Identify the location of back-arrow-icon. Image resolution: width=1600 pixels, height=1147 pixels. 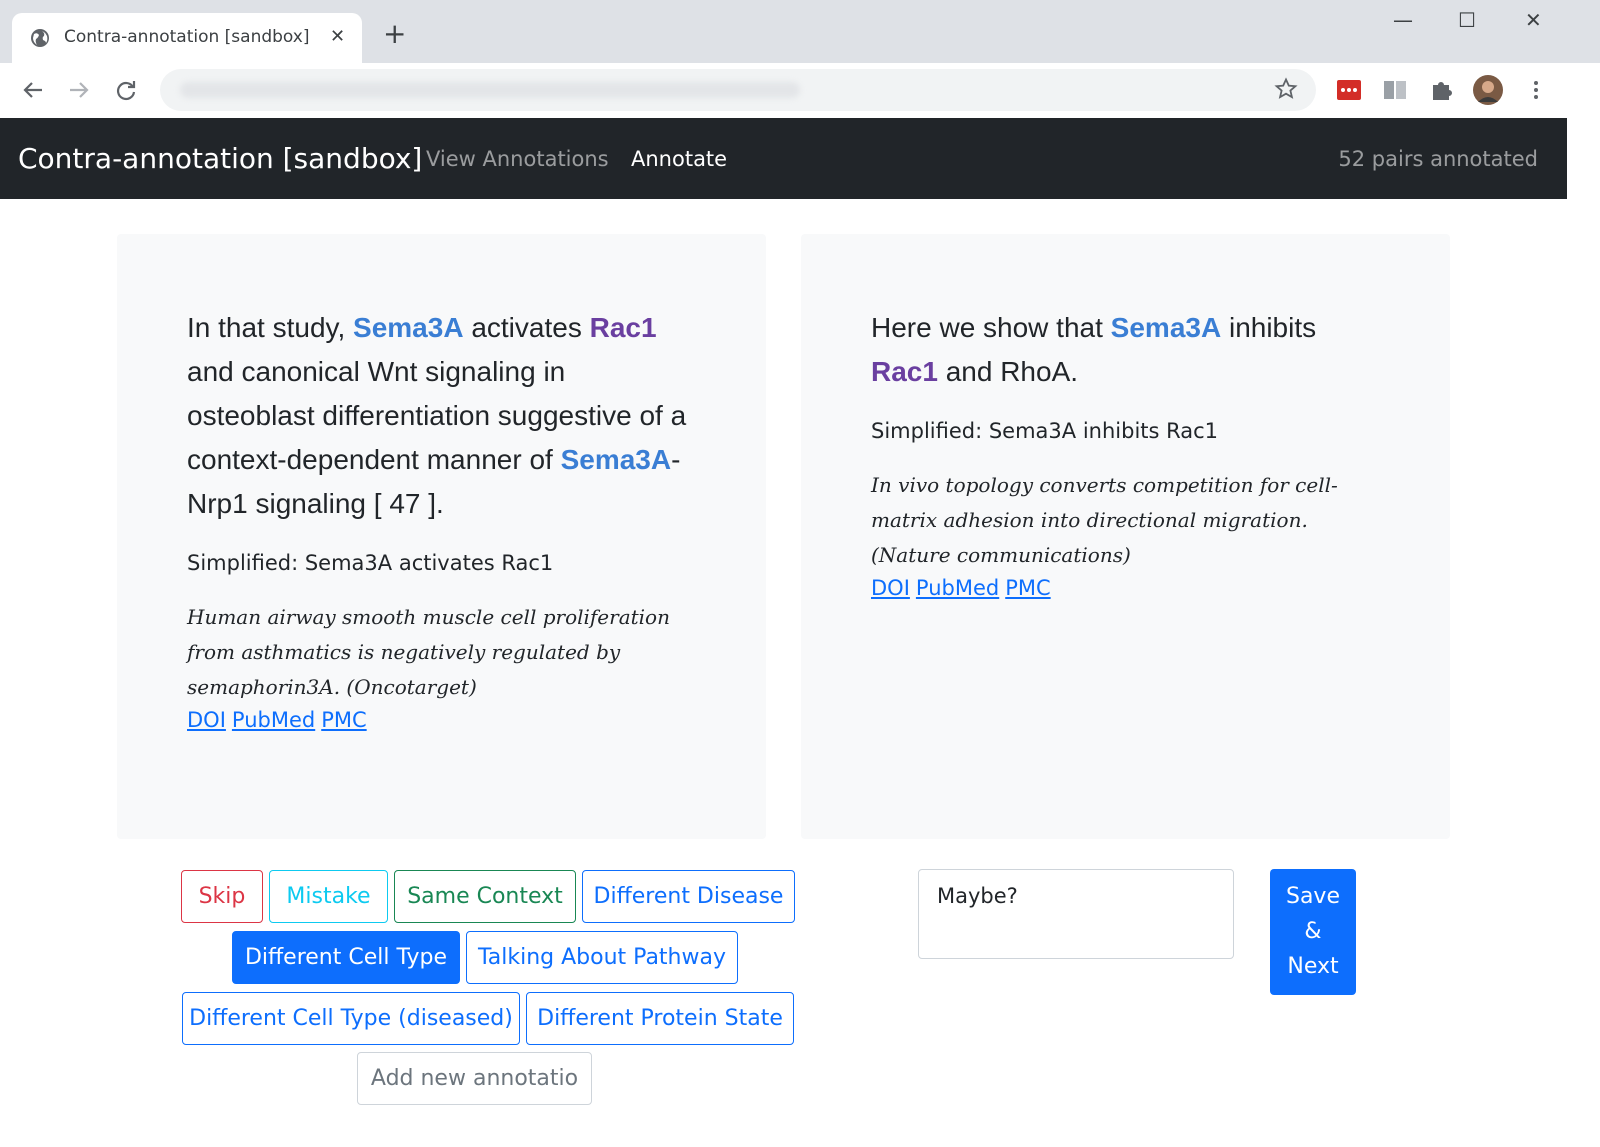
(33, 90).